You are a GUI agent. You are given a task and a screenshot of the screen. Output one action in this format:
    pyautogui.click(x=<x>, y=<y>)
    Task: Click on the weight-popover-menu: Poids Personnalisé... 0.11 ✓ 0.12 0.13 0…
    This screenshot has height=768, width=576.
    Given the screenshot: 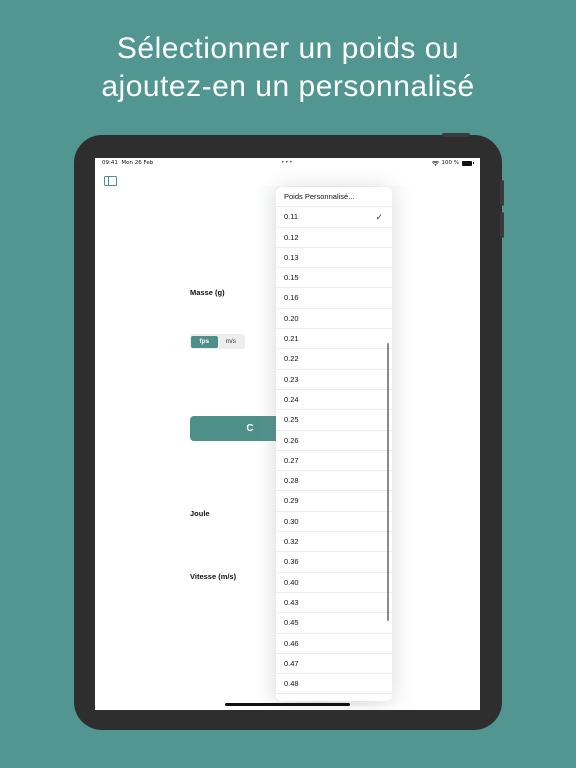 What is the action you would take?
    pyautogui.click(x=334, y=444)
    